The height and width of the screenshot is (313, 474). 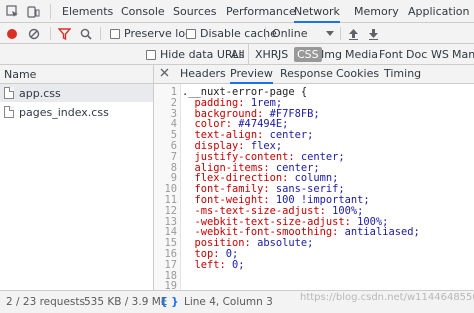 I want to click on tab-network: Network, so click(x=317, y=11).